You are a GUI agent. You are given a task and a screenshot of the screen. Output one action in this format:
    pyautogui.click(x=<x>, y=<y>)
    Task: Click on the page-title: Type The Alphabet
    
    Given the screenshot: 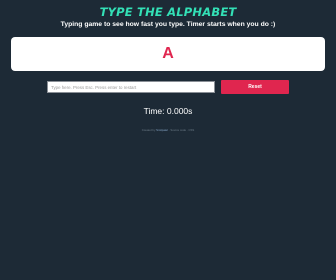 What is the action you would take?
    pyautogui.click(x=168, y=12)
    